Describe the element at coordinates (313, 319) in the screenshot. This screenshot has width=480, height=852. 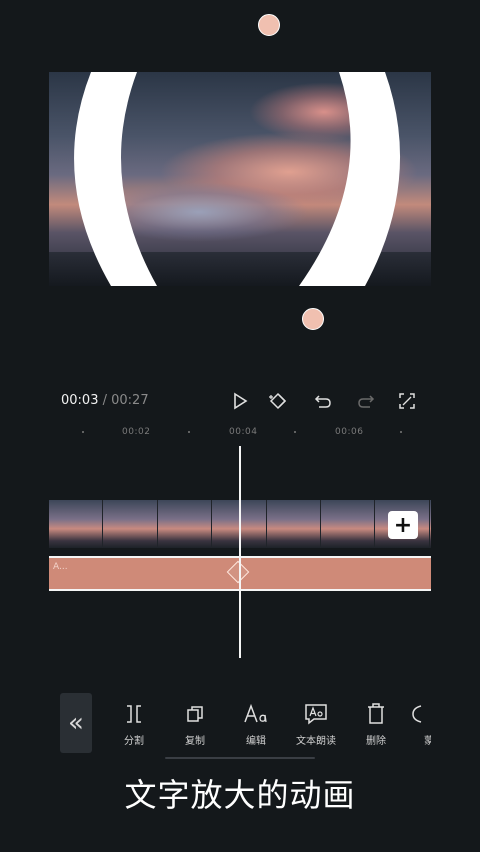
I see `scale-handle` at that location.